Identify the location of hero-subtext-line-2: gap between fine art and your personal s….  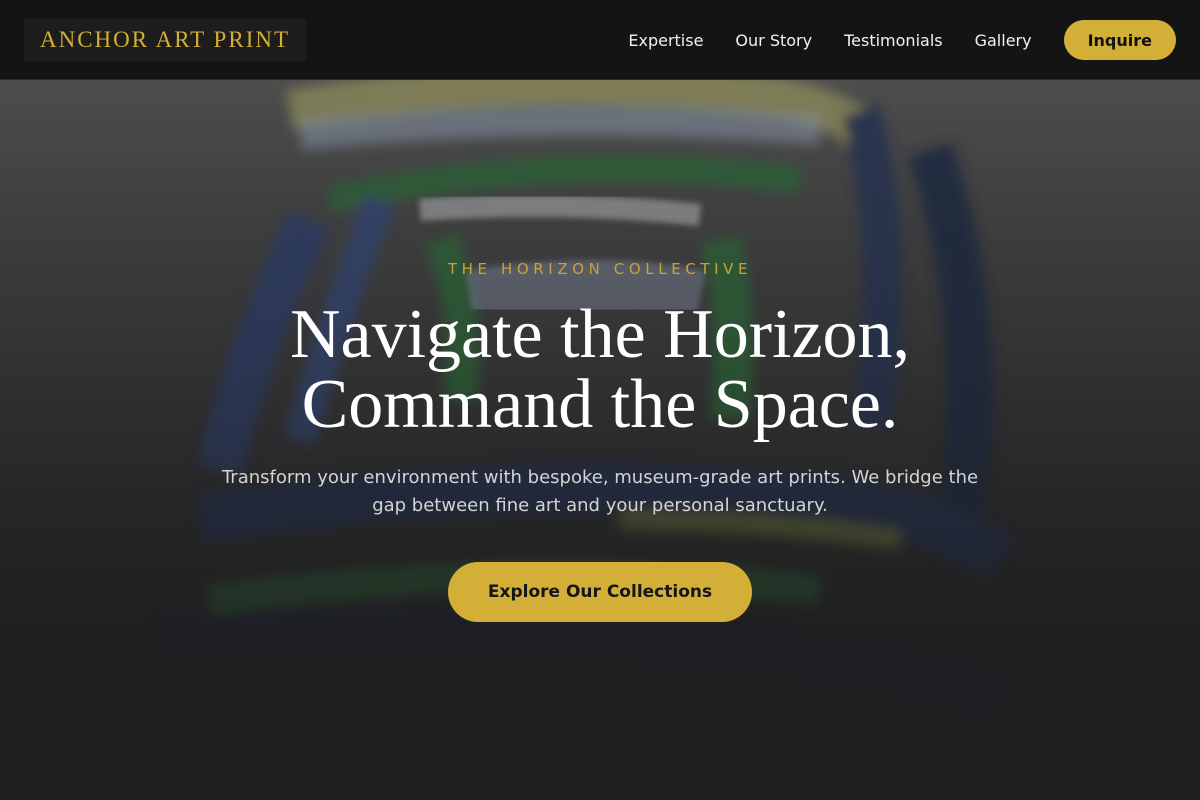
(600, 505).